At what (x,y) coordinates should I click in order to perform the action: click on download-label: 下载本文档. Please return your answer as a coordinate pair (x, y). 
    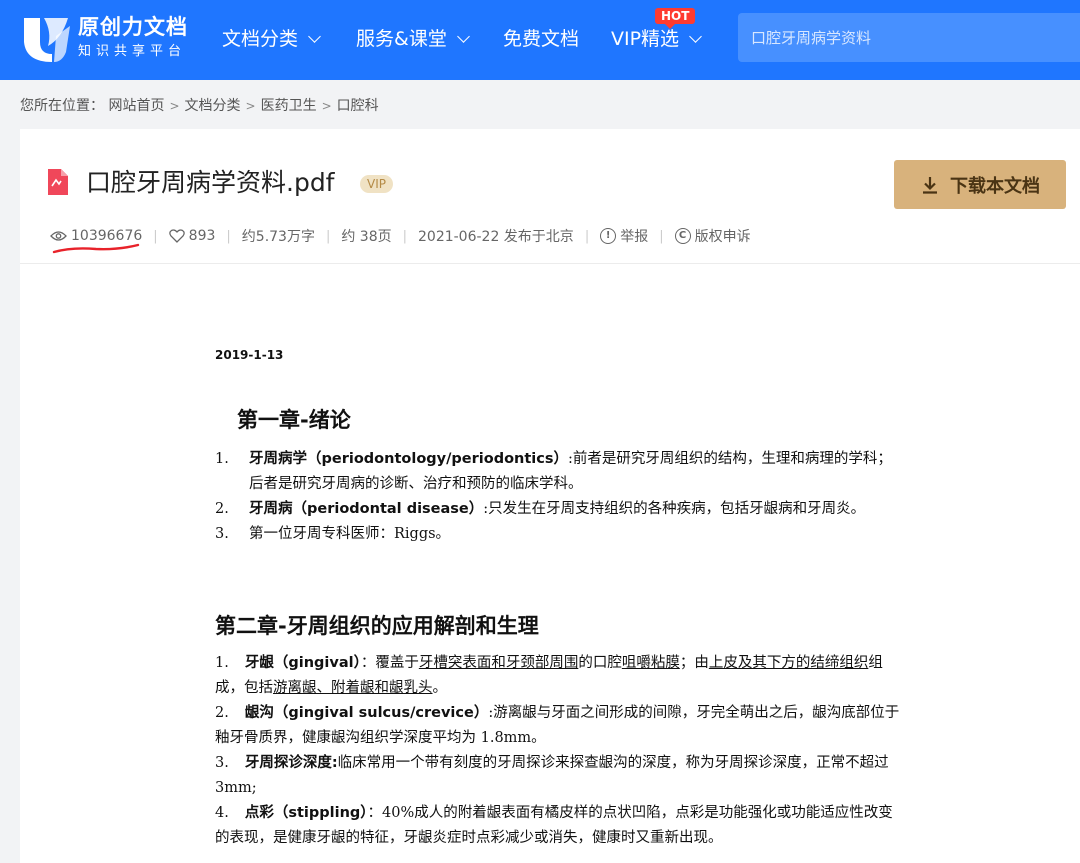
    Looking at the image, I should click on (995, 186).